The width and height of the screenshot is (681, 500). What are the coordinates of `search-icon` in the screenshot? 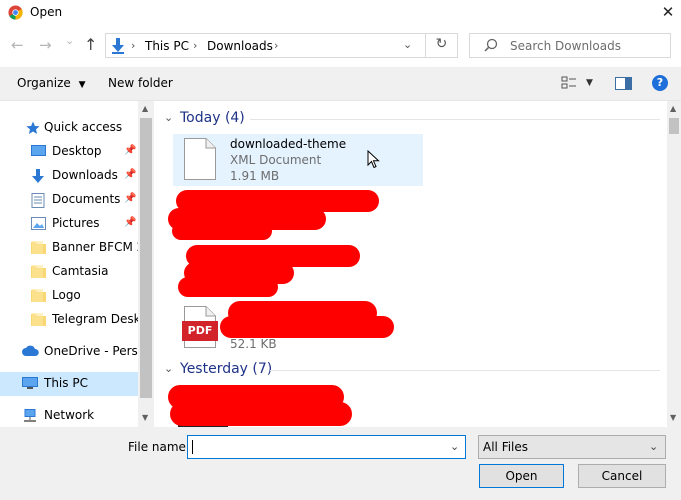 It's located at (491, 46).